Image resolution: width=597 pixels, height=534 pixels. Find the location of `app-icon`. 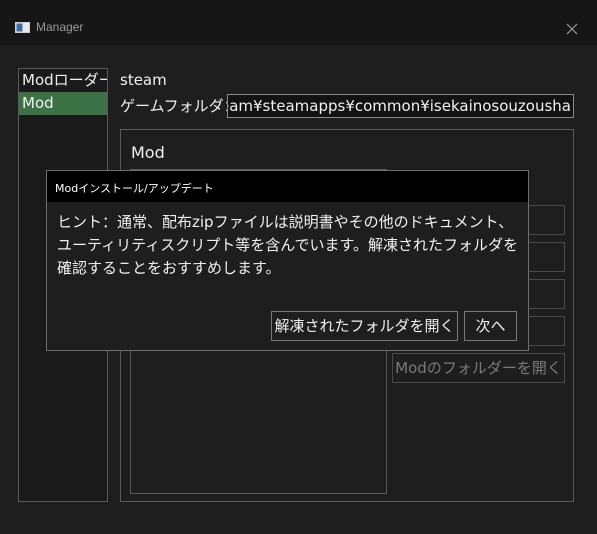

app-icon is located at coordinates (22, 27).